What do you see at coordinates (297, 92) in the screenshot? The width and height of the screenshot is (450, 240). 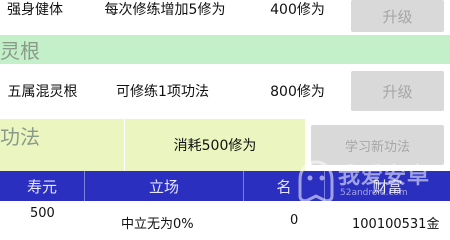 I see `row-cost: 800修为` at bounding box center [297, 92].